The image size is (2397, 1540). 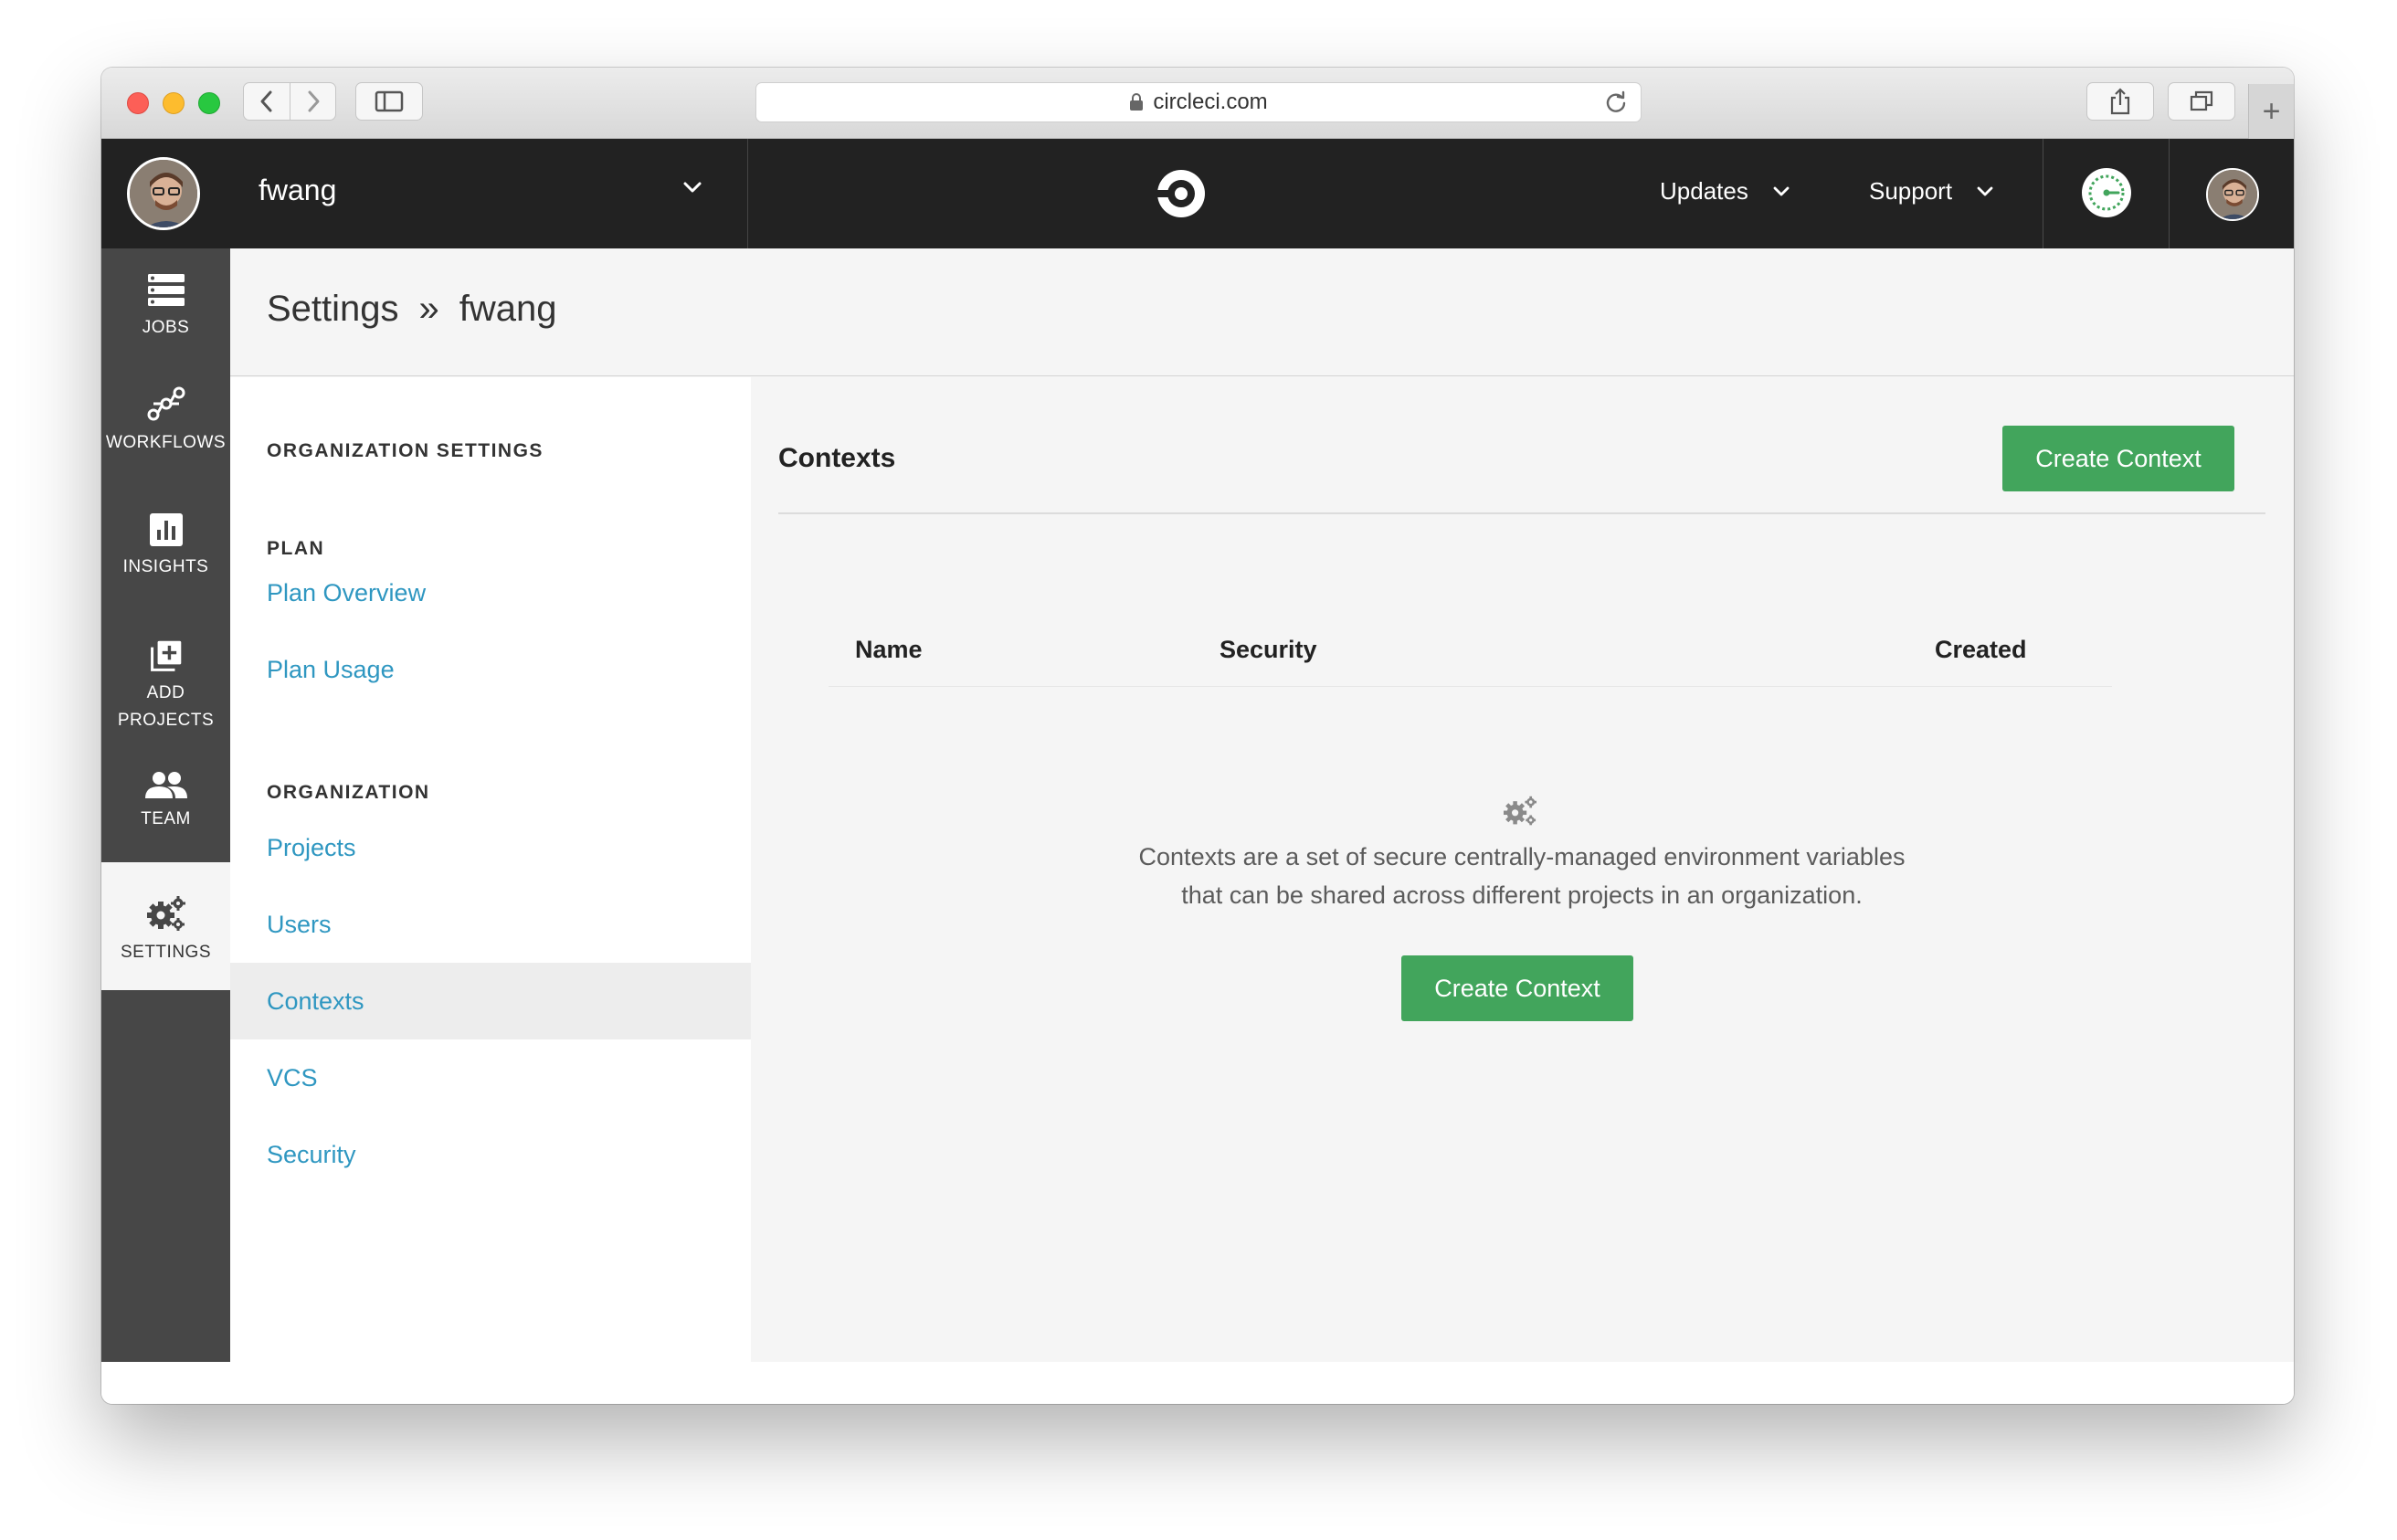 I want to click on sidebar-label-settings: SETTINGS, so click(x=165, y=952).